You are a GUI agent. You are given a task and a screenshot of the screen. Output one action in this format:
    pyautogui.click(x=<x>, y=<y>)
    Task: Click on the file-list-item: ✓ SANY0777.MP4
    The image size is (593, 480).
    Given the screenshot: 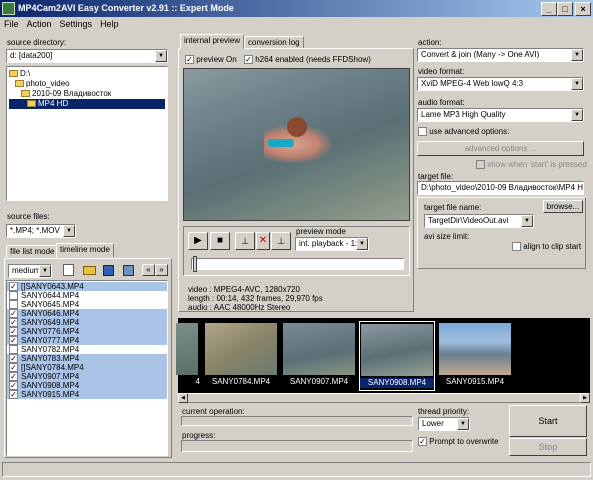 What is the action you would take?
    pyautogui.click(x=87, y=341)
    